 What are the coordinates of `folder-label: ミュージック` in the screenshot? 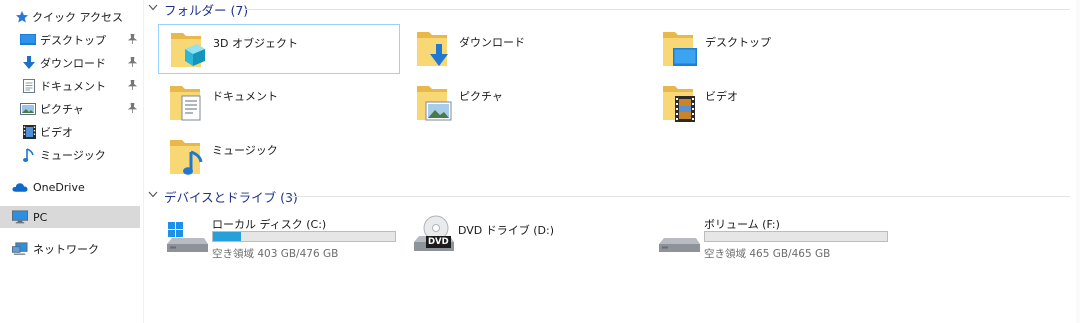 It's located at (245, 150).